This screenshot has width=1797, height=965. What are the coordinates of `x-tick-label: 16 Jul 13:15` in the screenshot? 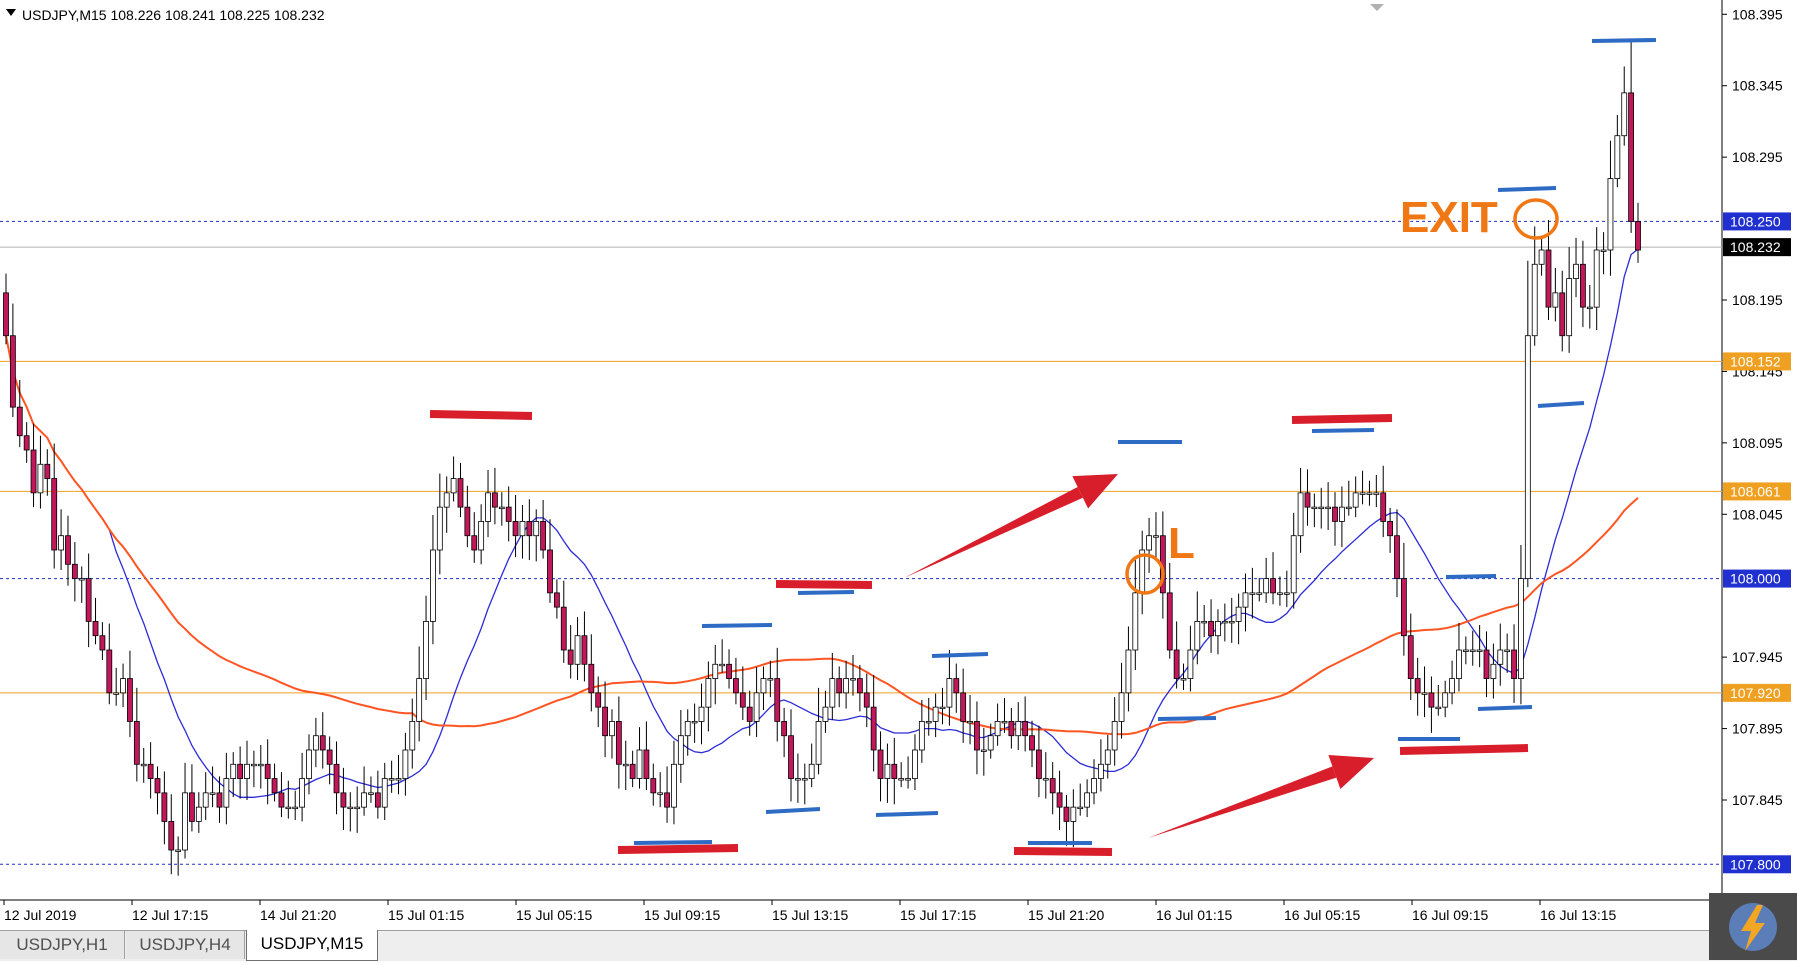 It's located at (1578, 915).